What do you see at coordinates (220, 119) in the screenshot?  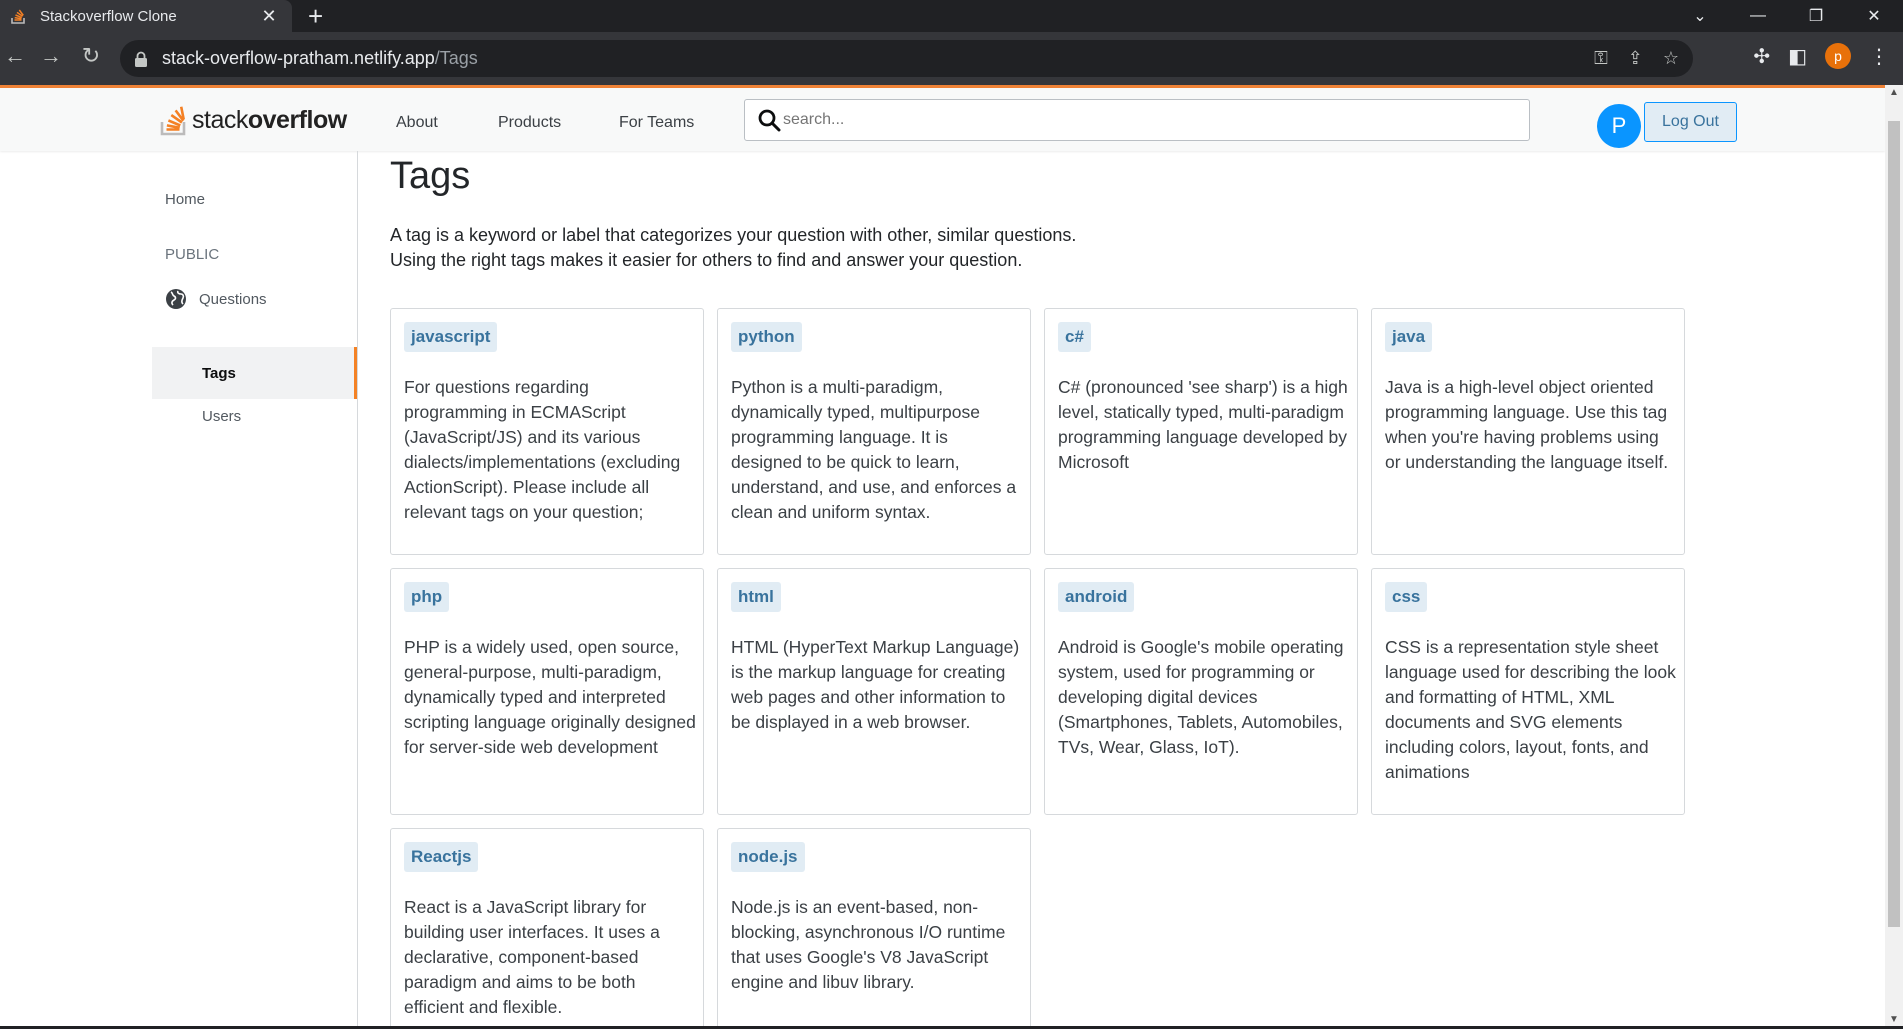 I see `logo-text-light: stack` at bounding box center [220, 119].